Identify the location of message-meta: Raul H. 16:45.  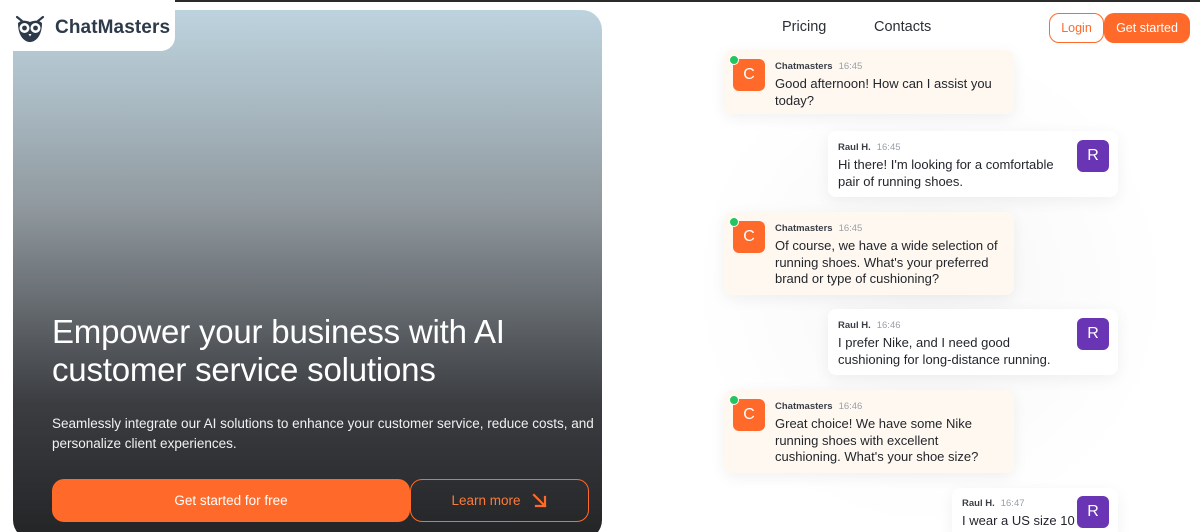
(869, 147).